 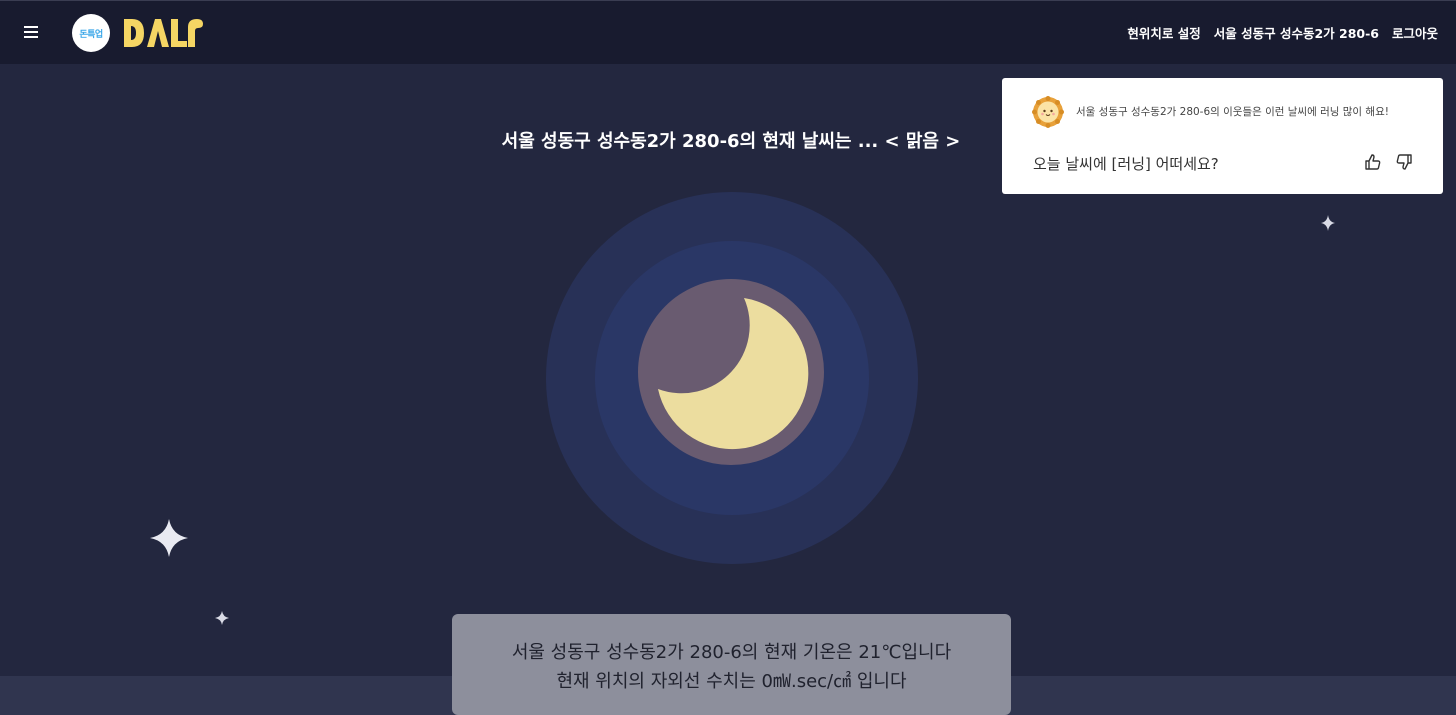 What do you see at coordinates (33, 33) in the screenshot?
I see `hamburger-menu-icon` at bounding box center [33, 33].